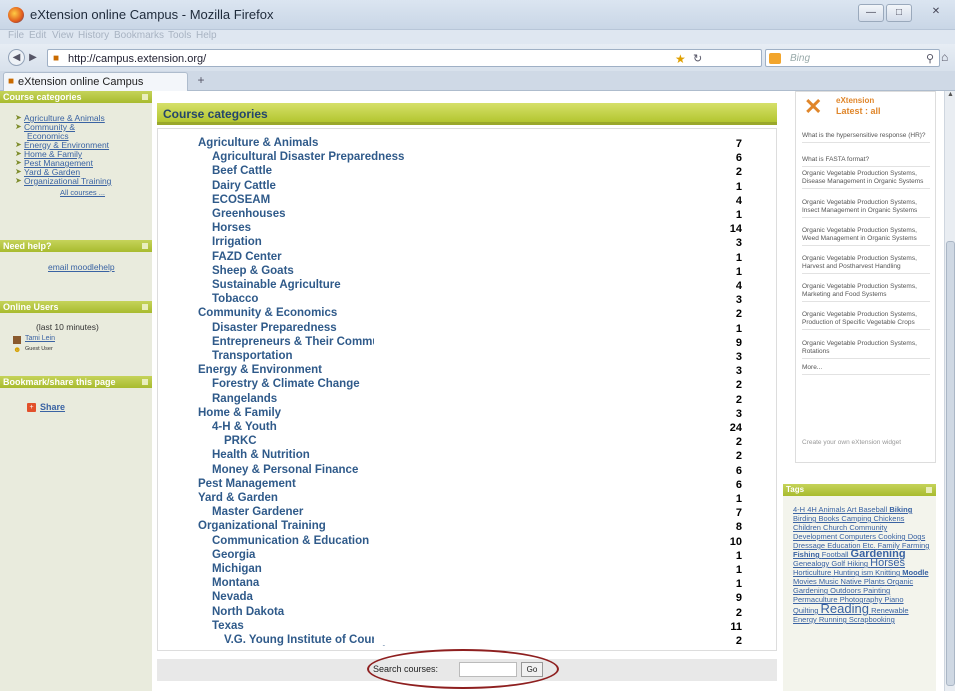 This screenshot has height=691, width=955. I want to click on bookmark-star-icon: ★, so click(680, 59).